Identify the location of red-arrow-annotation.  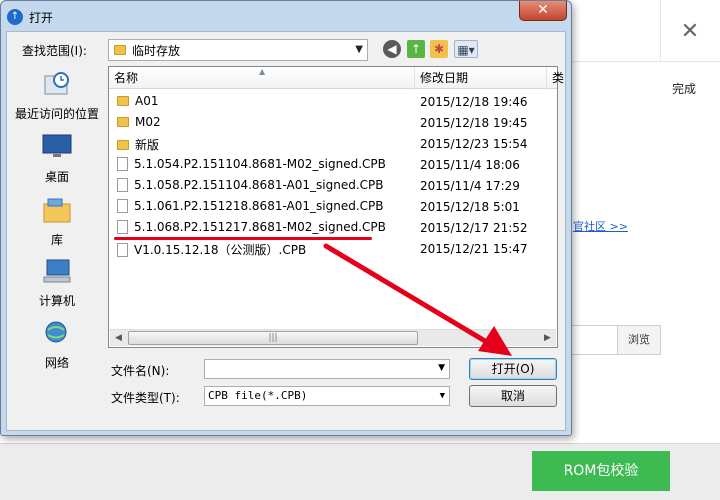
(417, 299).